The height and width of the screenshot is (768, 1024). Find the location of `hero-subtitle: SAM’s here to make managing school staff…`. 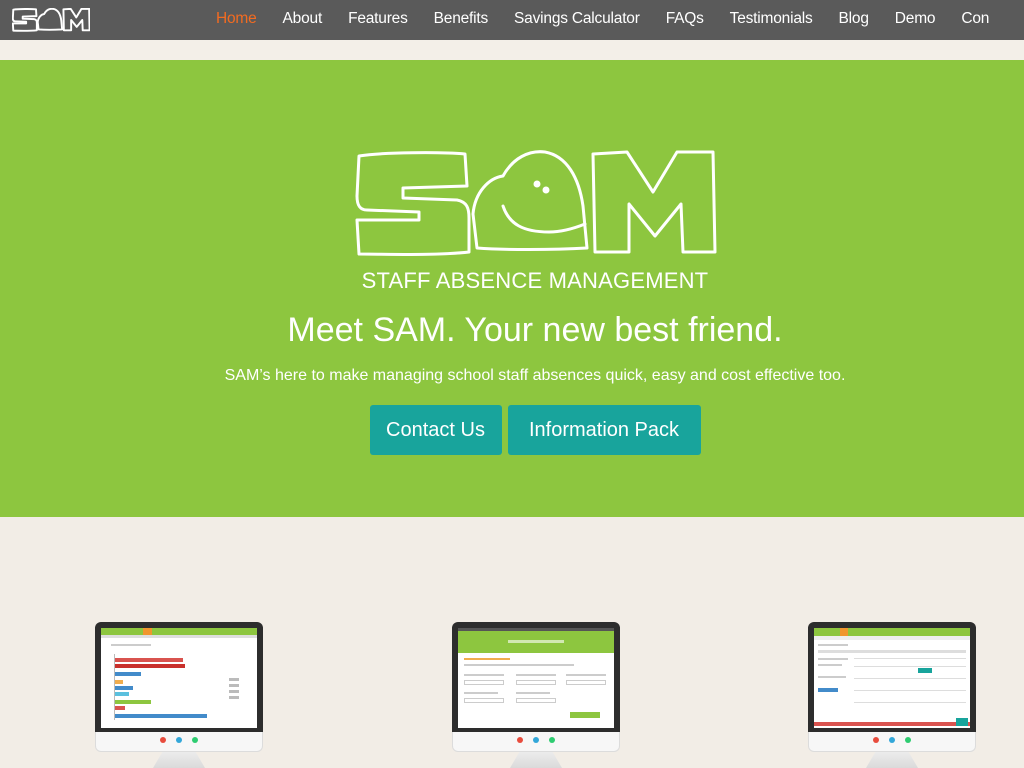

hero-subtitle: SAM’s here to make managing school staff… is located at coordinates (535, 375).